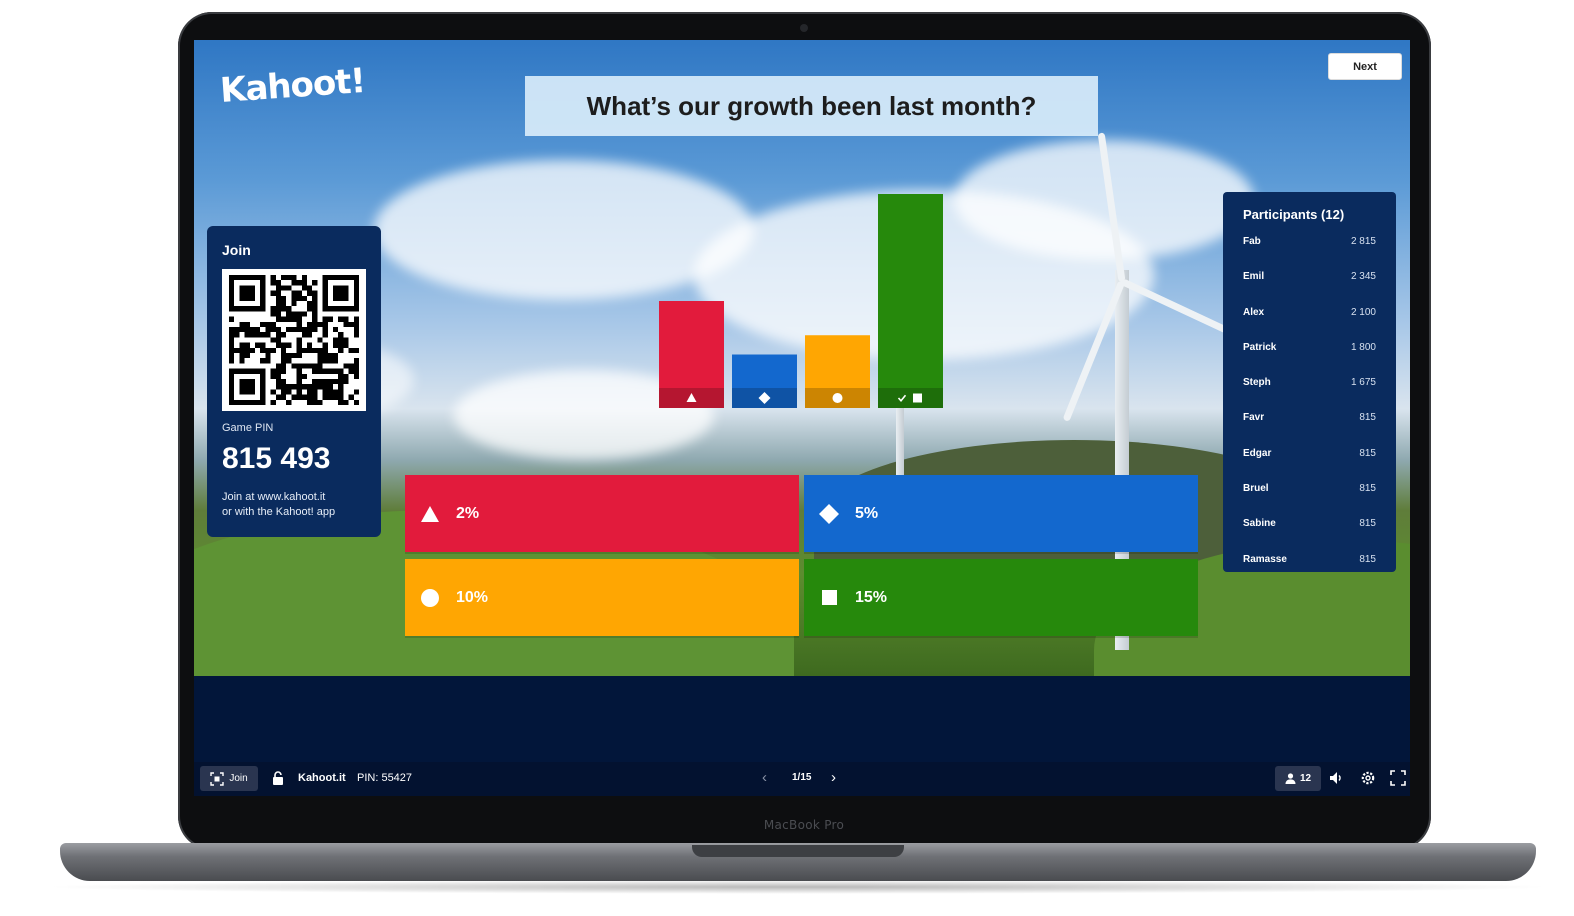 Image resolution: width=1574 pixels, height=916 pixels. Describe the element at coordinates (322, 778) in the screenshot. I see `kahoot-url: Kahoot.it` at that location.